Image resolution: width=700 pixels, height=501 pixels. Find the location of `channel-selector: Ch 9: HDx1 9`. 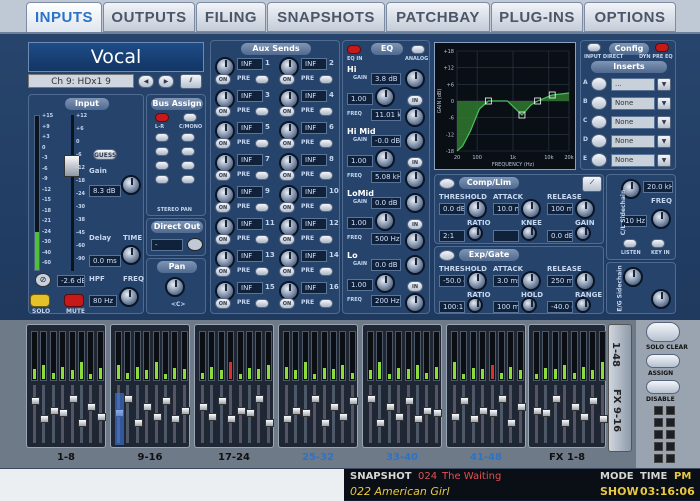

channel-selector: Ch 9: HDx1 9 is located at coordinates (81, 81).